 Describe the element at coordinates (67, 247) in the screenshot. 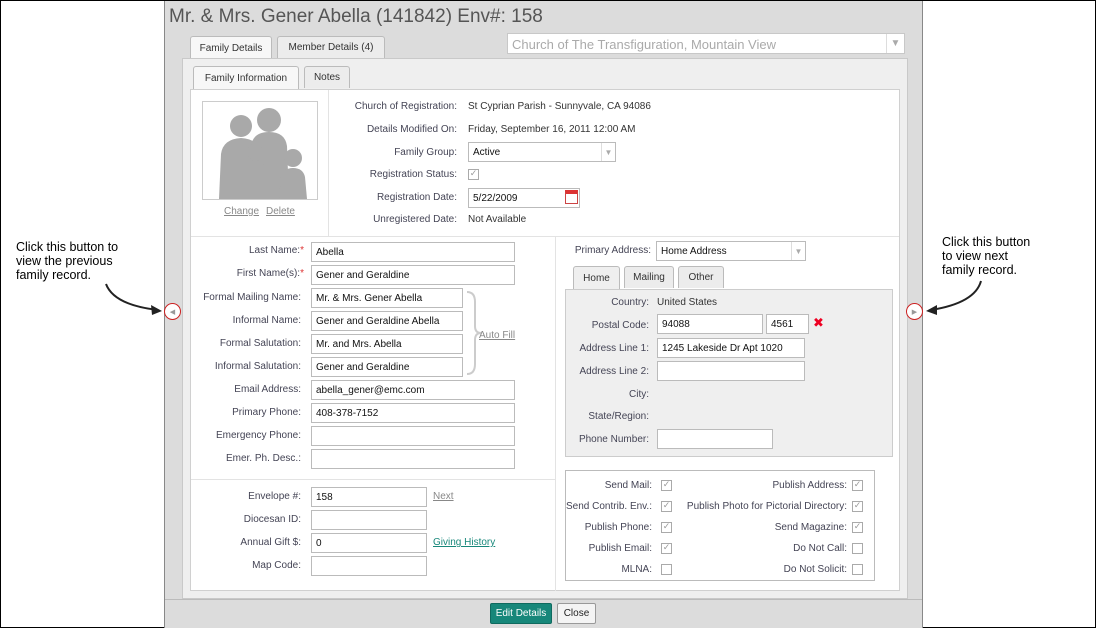

I see `annotation-previous-line: Click this button to` at that location.